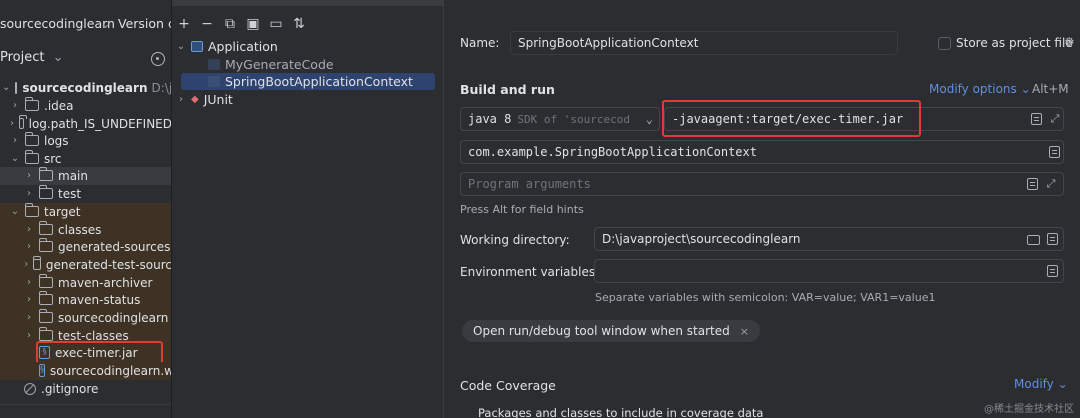 Image resolution: width=1080 pixels, height=418 pixels. What do you see at coordinates (515, 240) in the screenshot?
I see `working-directory-label: Working directory:` at bounding box center [515, 240].